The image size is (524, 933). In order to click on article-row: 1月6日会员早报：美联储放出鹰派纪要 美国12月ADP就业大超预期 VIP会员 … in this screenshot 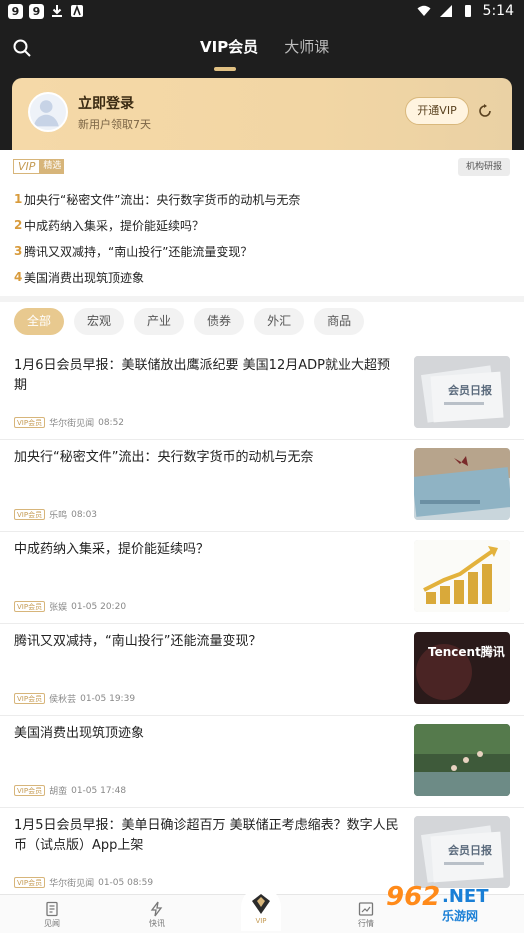, I will do `click(262, 394)`.